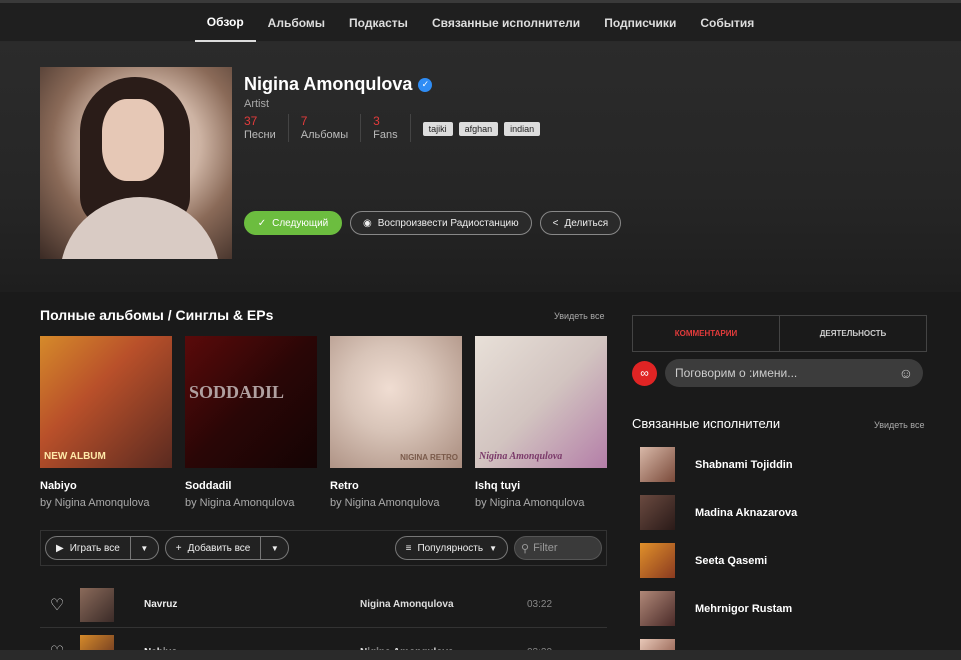 Image resolution: width=961 pixels, height=660 pixels. What do you see at coordinates (331, 128) in the screenshot?
I see `stat-albums: 7 Альбомы` at bounding box center [331, 128].